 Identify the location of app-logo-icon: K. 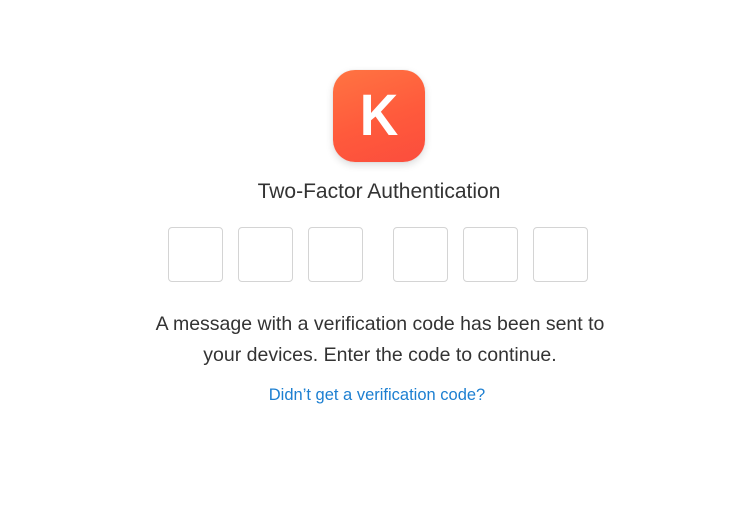
(379, 116).